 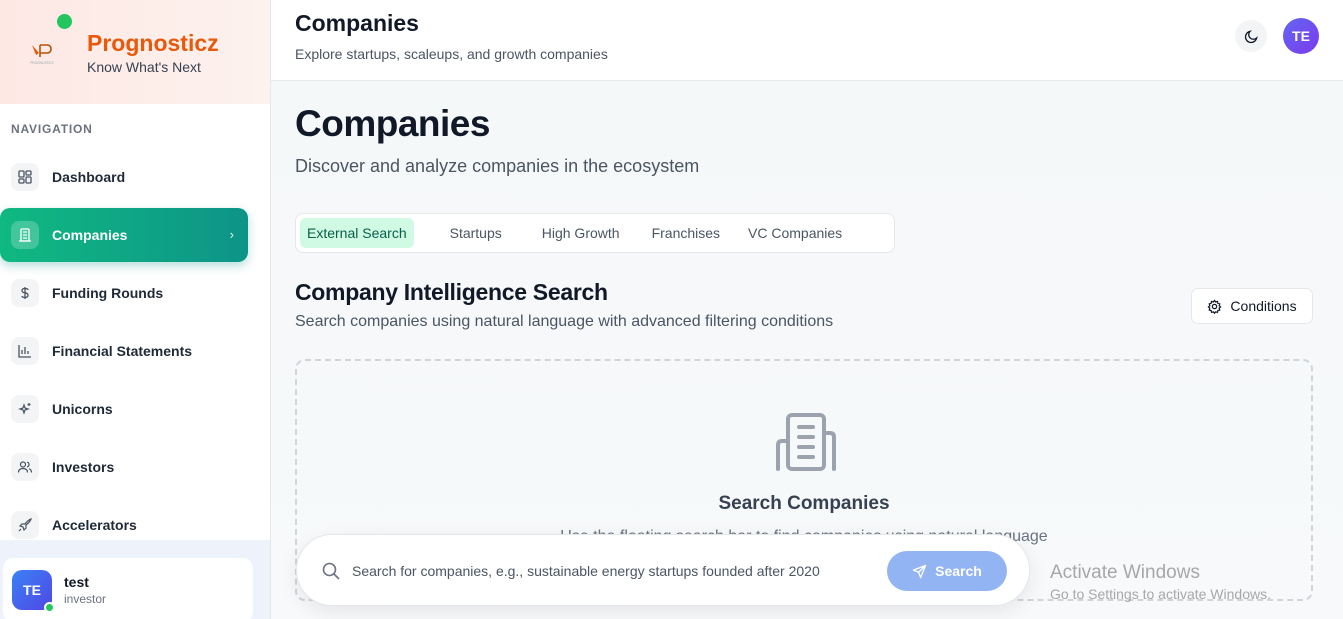 I want to click on sidebar-item-label: Funding Rounds, so click(x=108, y=293).